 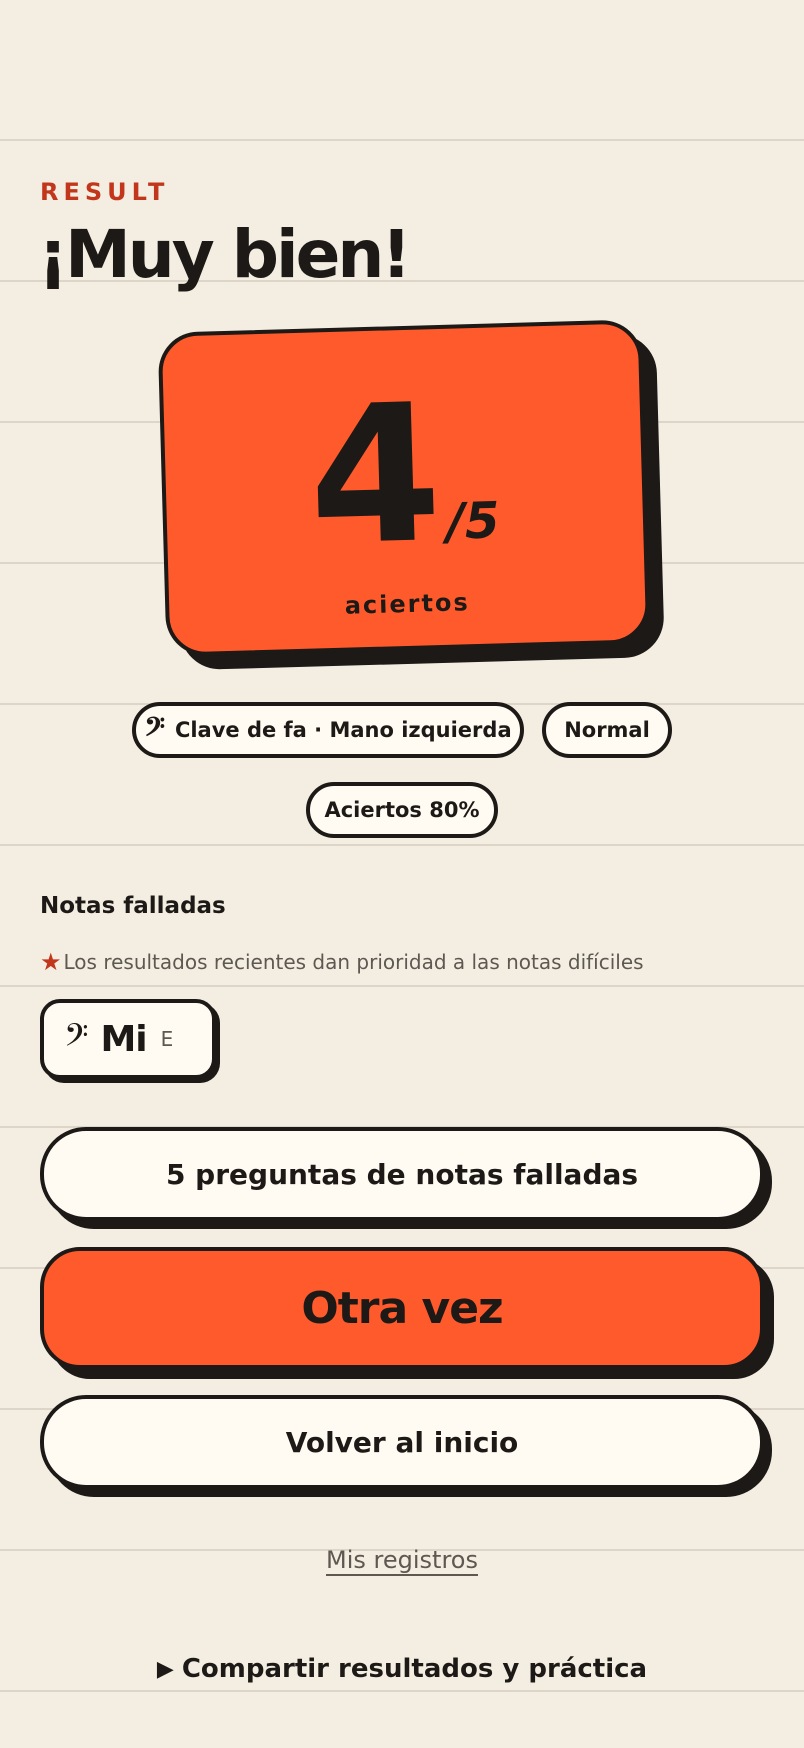 I want to click on note-name: Mi, so click(x=123, y=1039).